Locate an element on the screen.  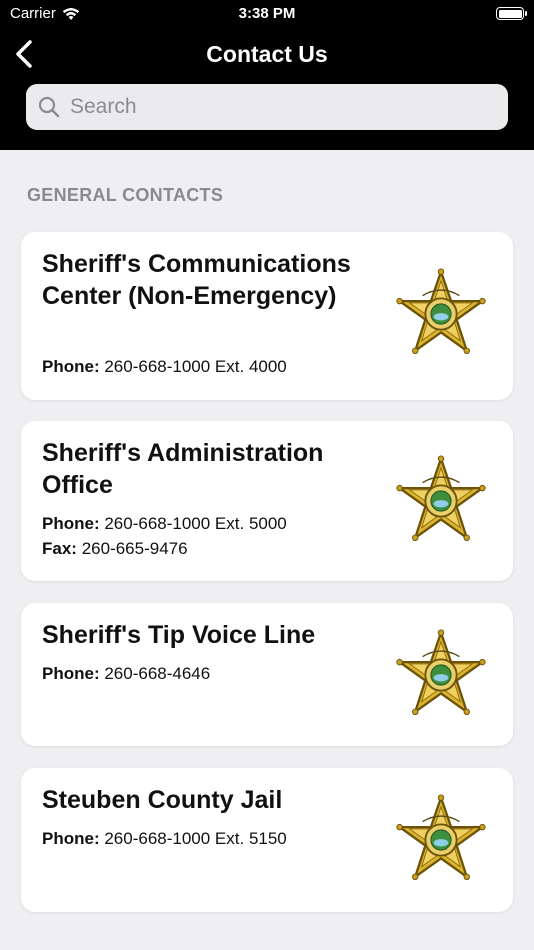
contact-phone: Phone: 260-668-1000 Ext. 5150 is located at coordinates (164, 839).